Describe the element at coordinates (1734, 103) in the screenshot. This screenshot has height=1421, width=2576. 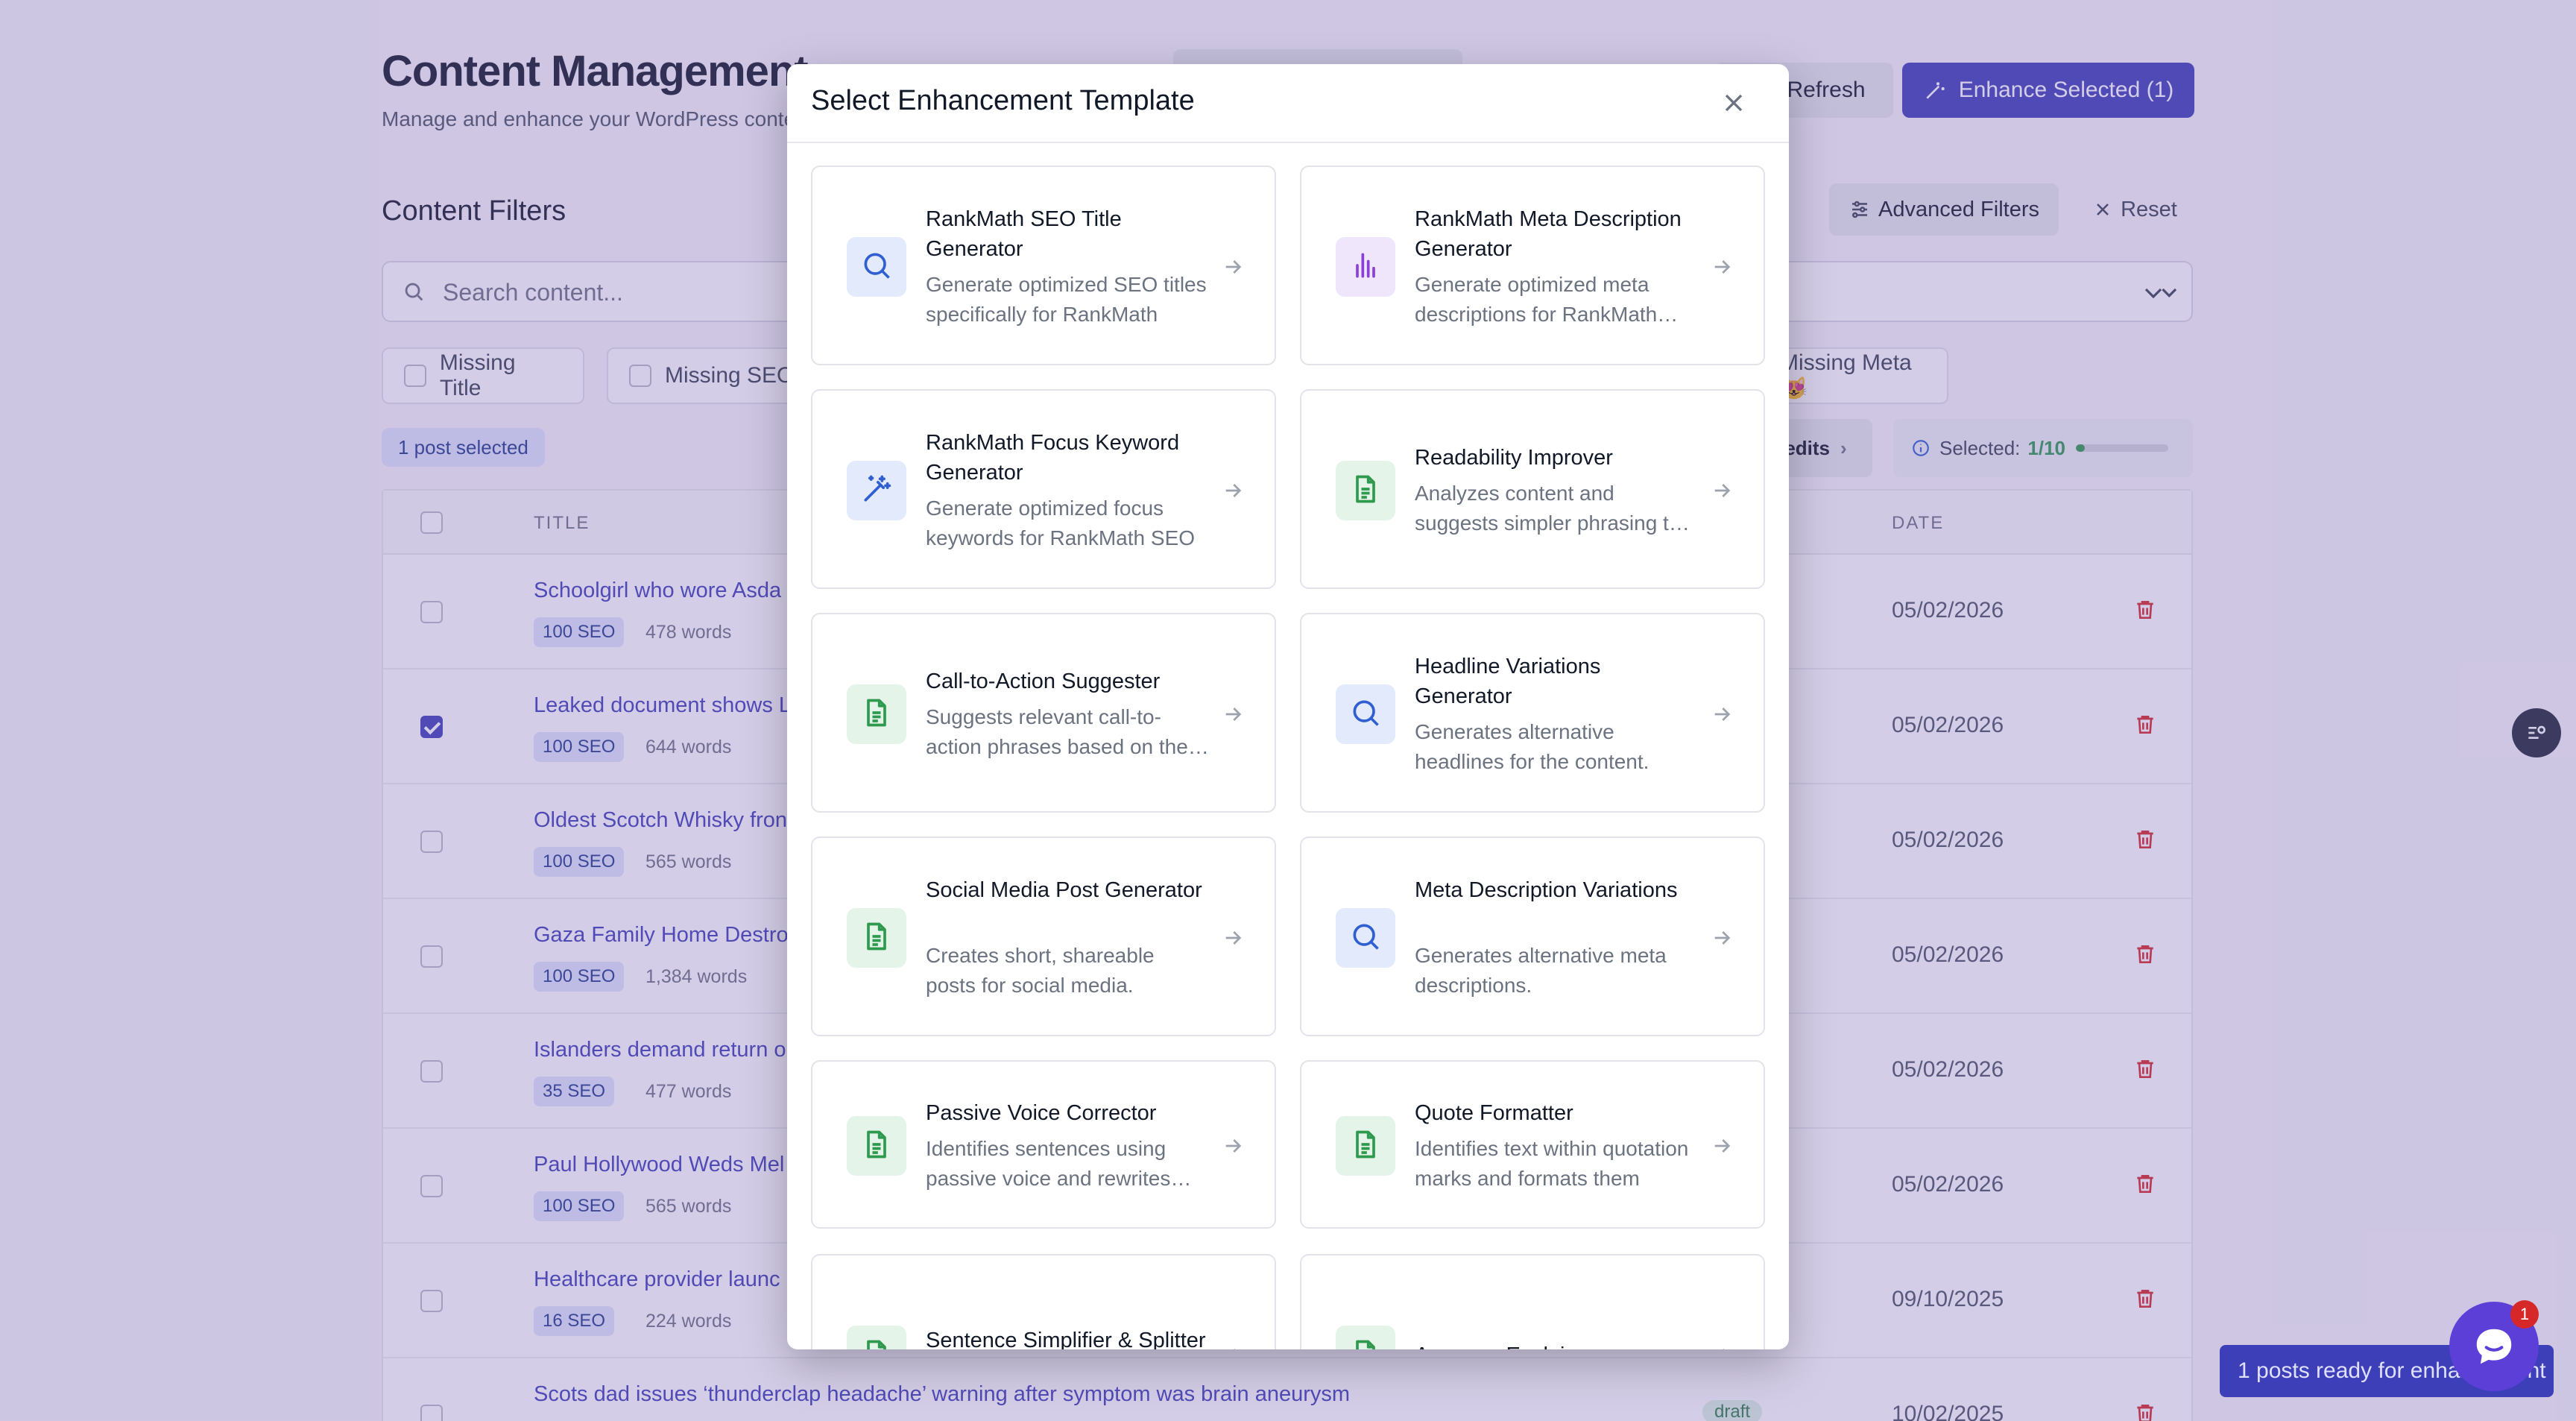
I see `close-icon` at that location.